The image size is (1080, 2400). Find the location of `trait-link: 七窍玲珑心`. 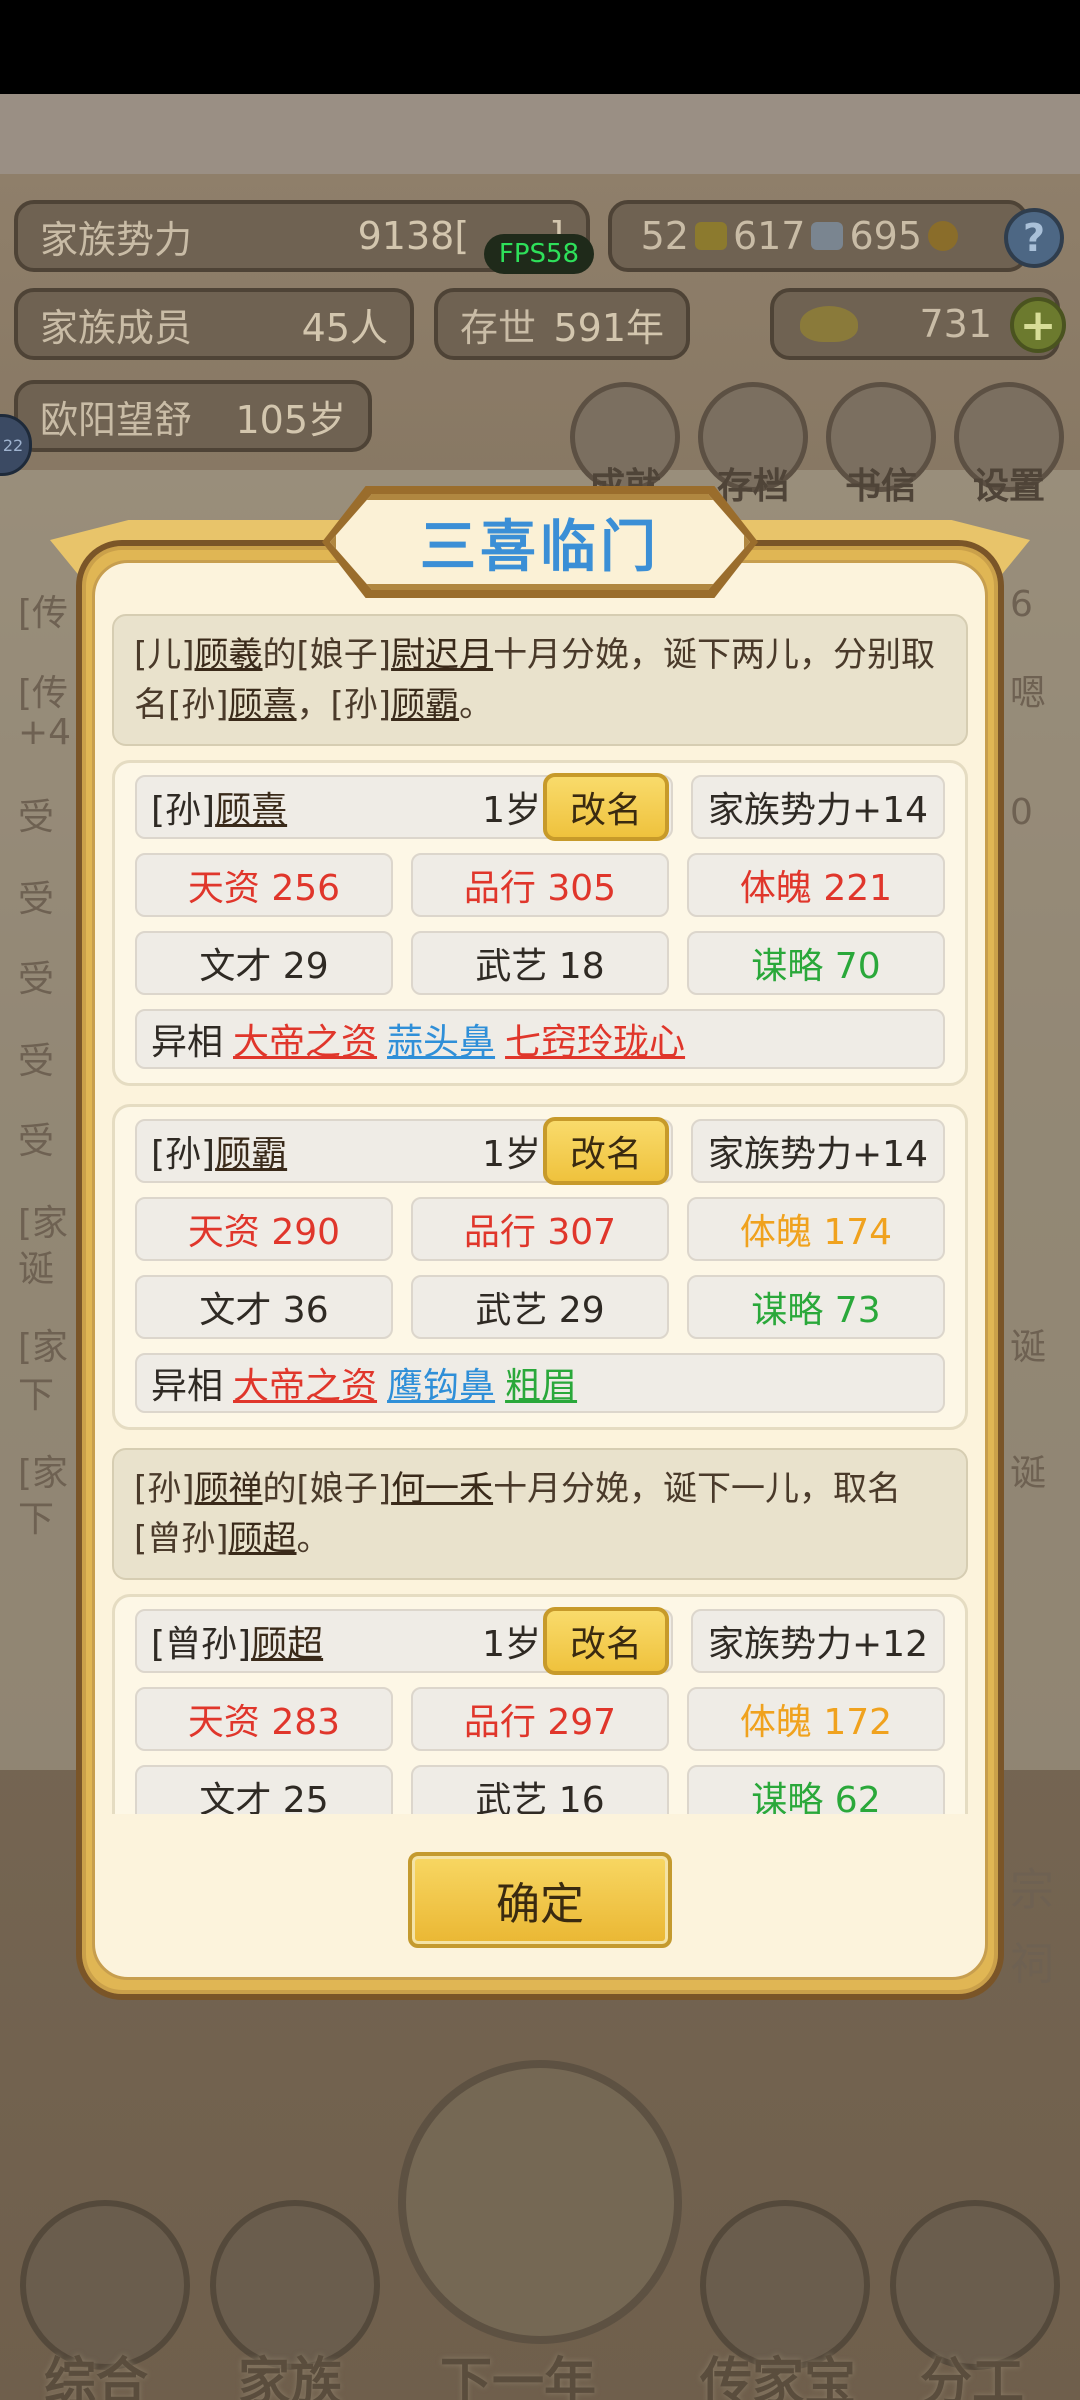

trait-link: 七窍玲珑心 is located at coordinates (595, 1039).